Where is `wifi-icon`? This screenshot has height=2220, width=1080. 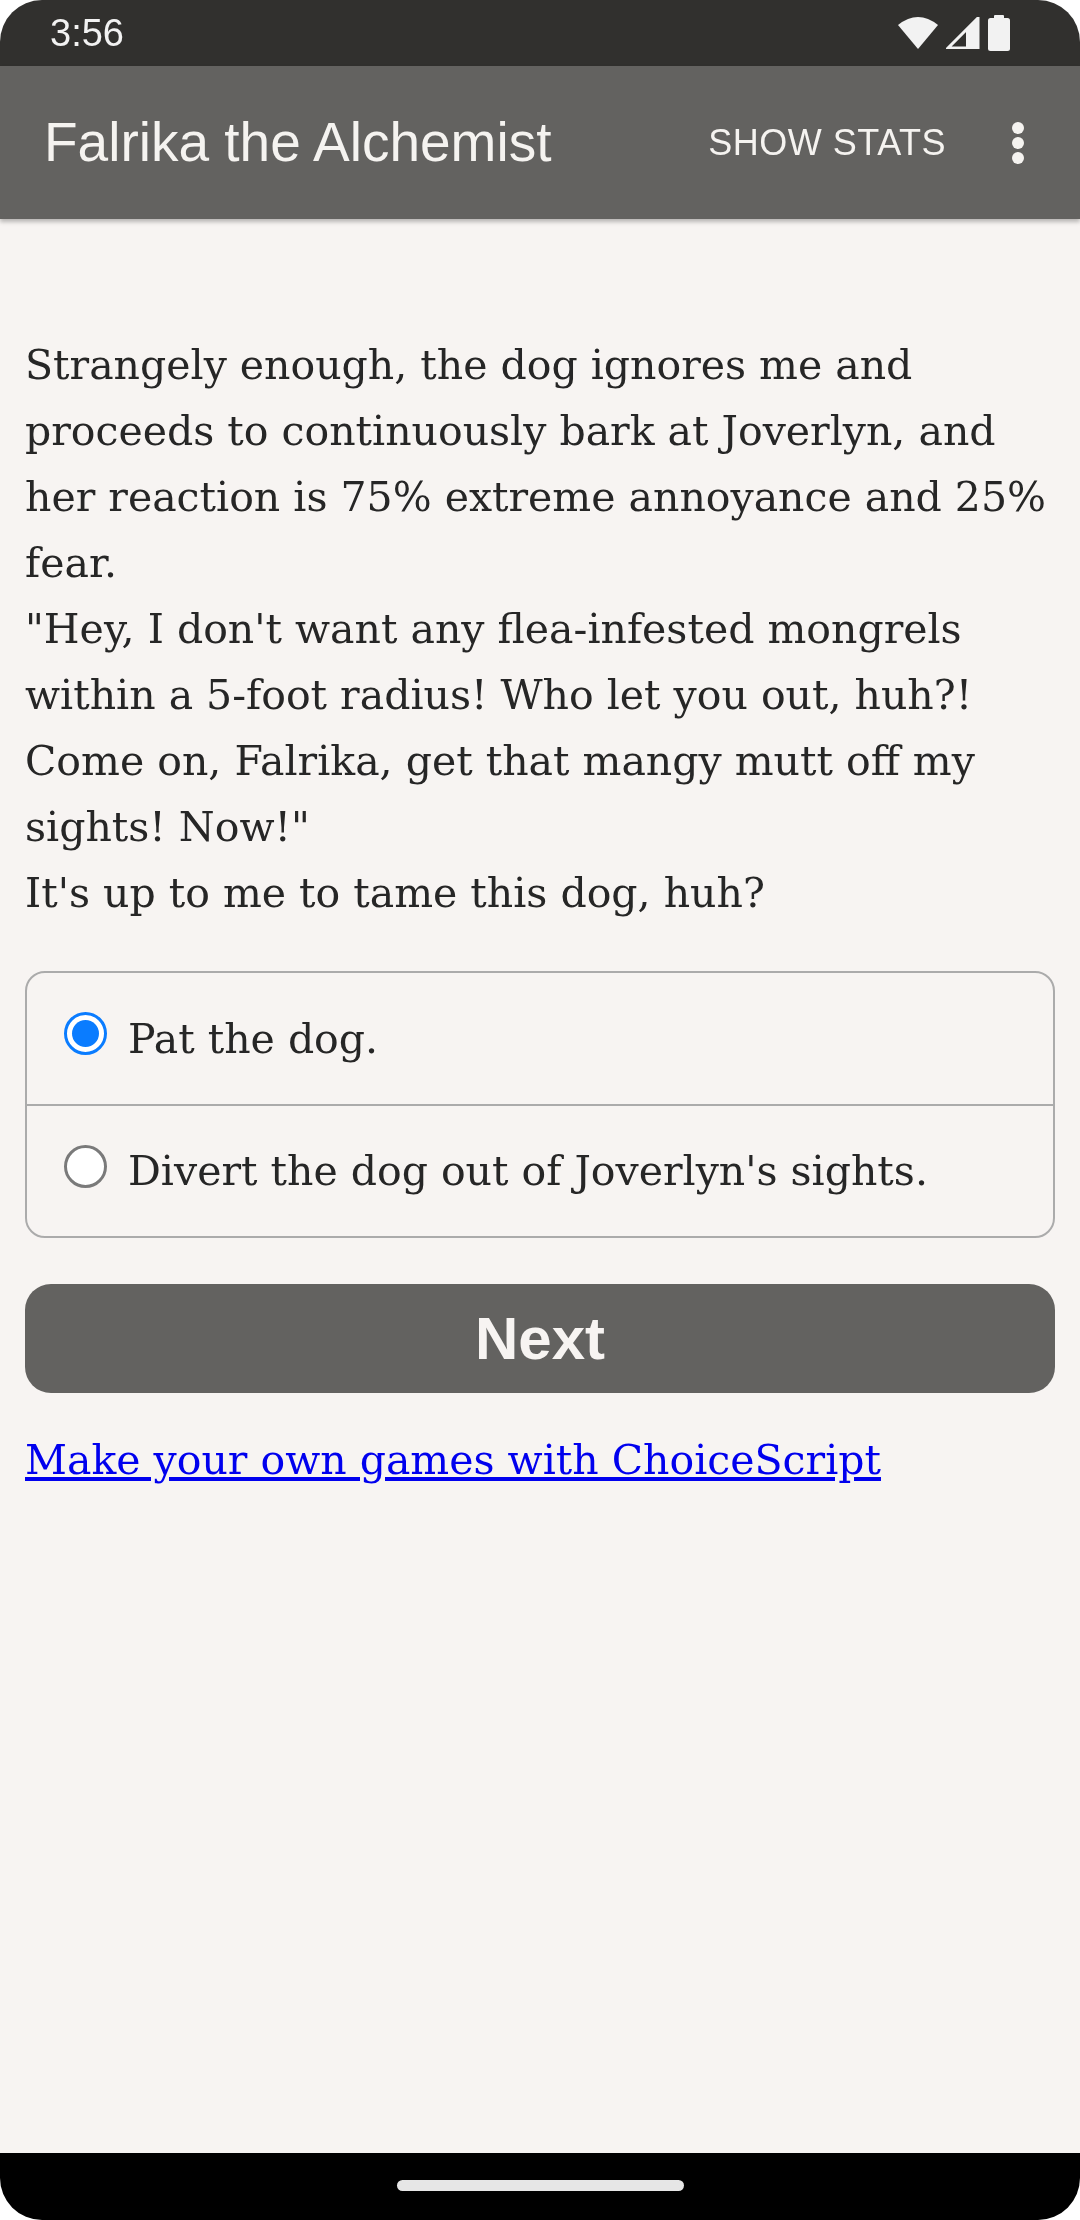
wifi-icon is located at coordinates (918, 33).